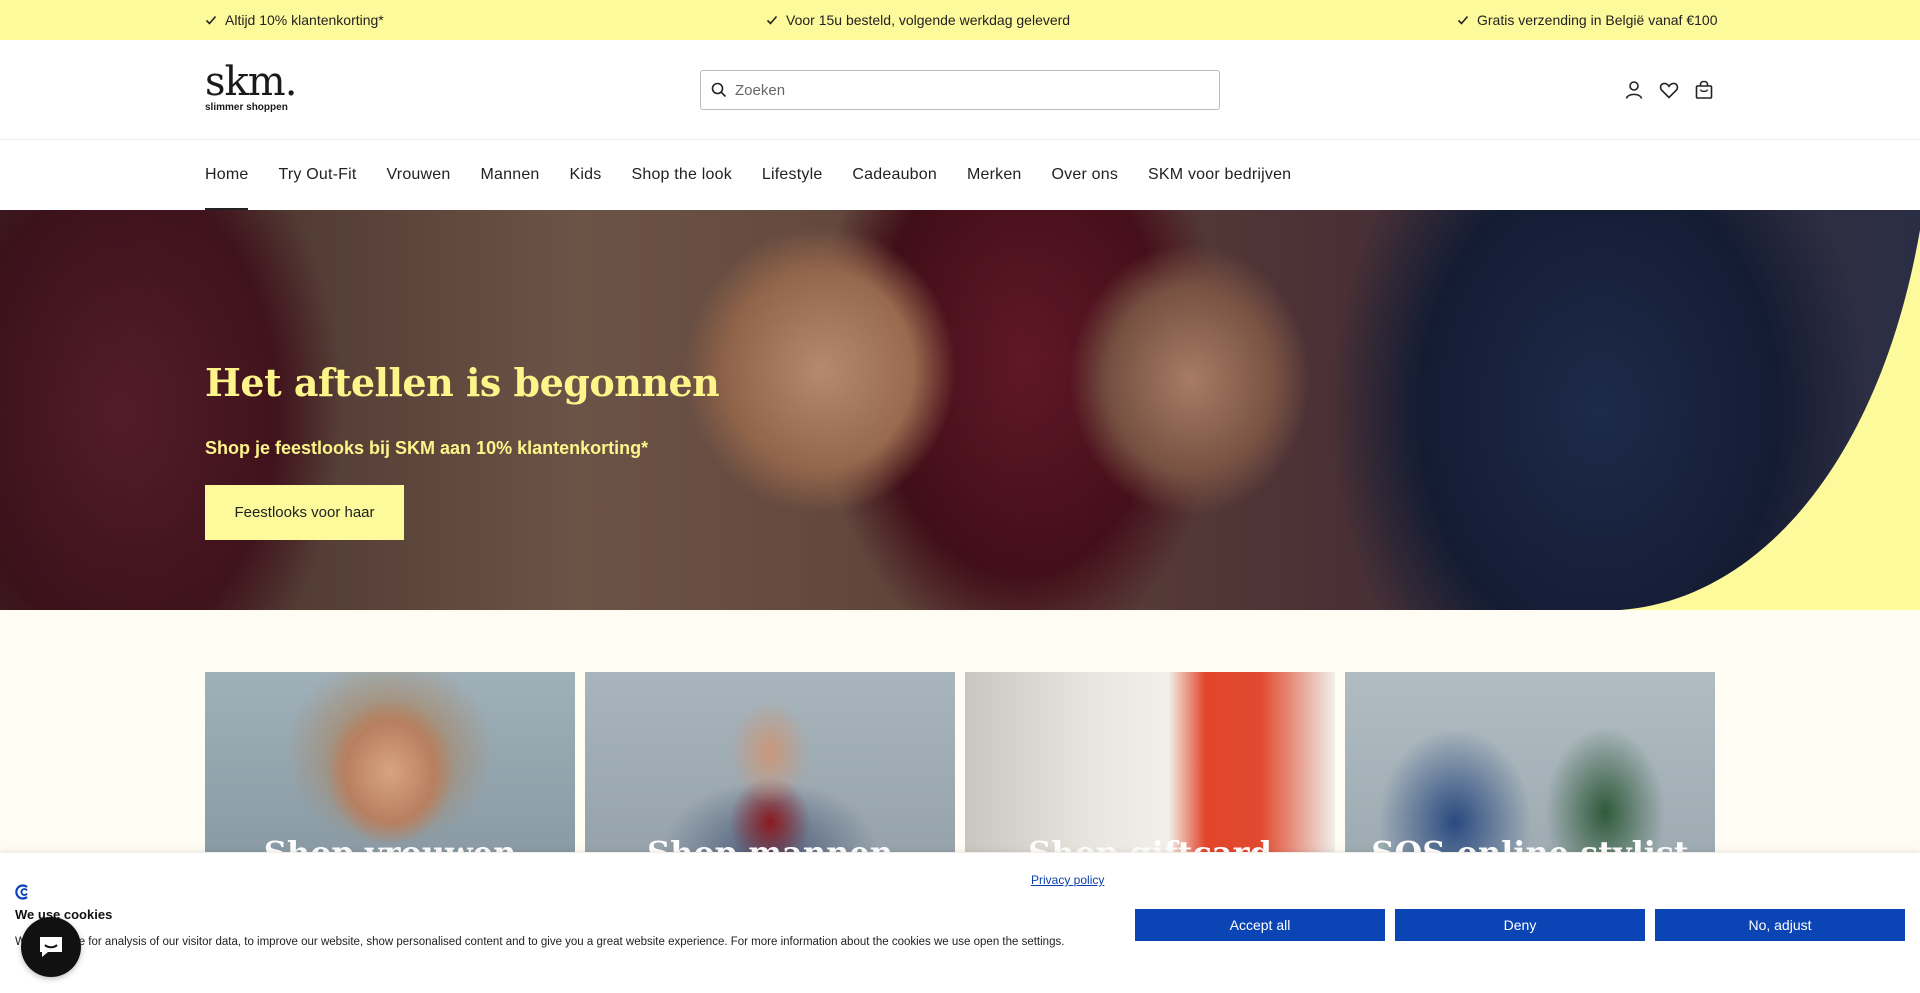 The width and height of the screenshot is (1920, 993). I want to click on hero-cta-button: Feestlooks voor haar, so click(304, 512).